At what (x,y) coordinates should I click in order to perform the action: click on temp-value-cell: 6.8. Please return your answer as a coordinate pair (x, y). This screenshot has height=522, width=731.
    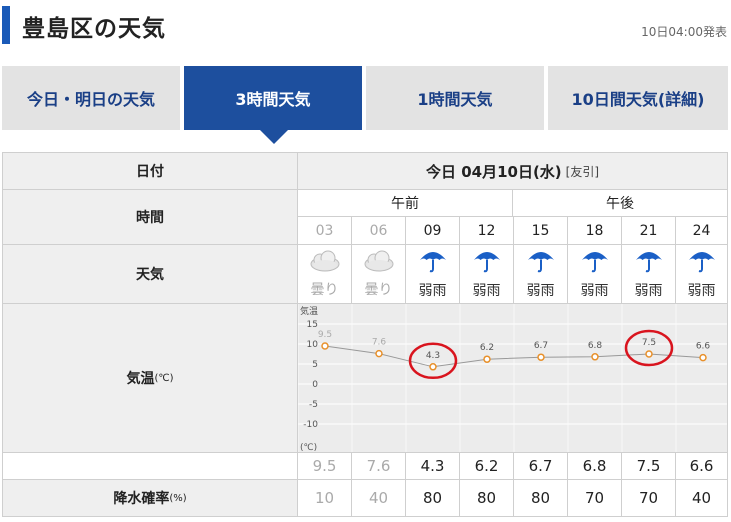
    Looking at the image, I should click on (594, 466).